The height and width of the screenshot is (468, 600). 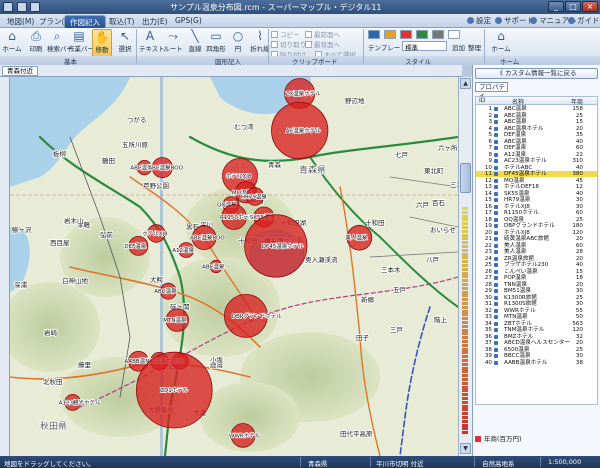 What do you see at coordinates (36, 43) in the screenshot?
I see `ribbon-button-2: ⎙ 印刷` at bounding box center [36, 43].